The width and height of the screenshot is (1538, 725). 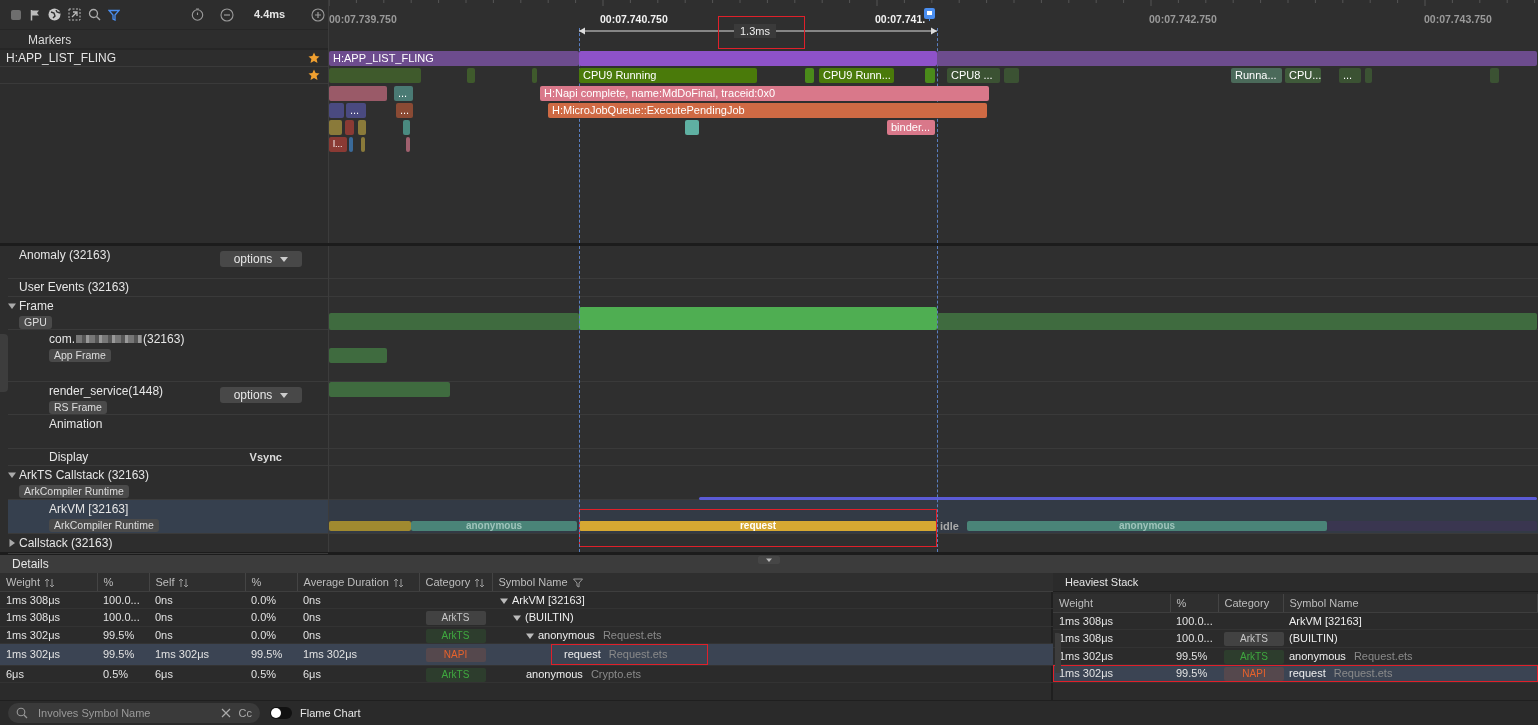 What do you see at coordinates (638, 654) in the screenshot?
I see `file-name: Request.ets` at bounding box center [638, 654].